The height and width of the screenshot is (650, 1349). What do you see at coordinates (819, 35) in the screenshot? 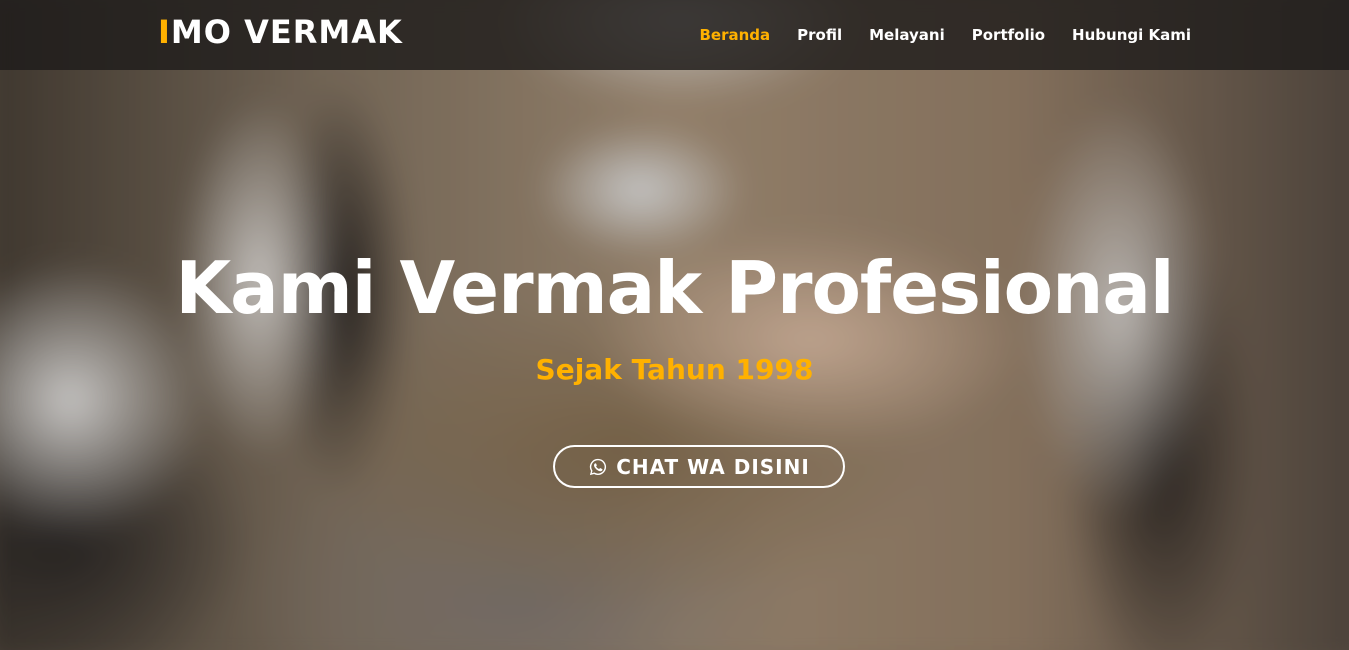
I see `nav-item-profil: Profil` at bounding box center [819, 35].